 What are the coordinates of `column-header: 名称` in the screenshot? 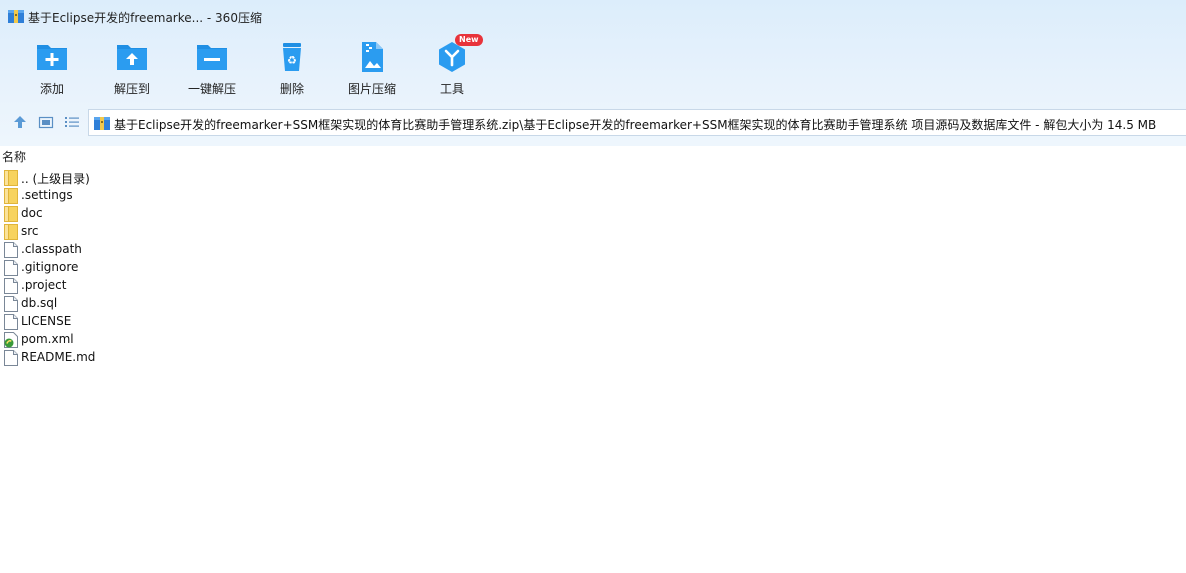 It's located at (593, 155).